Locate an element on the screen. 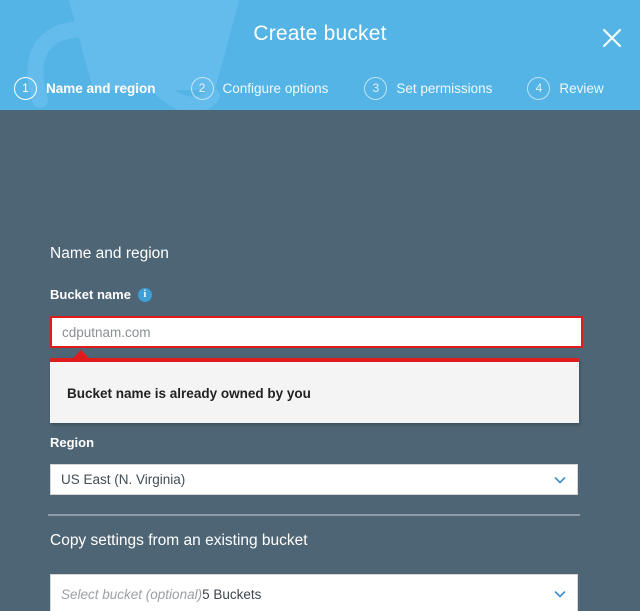 The width and height of the screenshot is (640, 611). close-icon is located at coordinates (612, 38).